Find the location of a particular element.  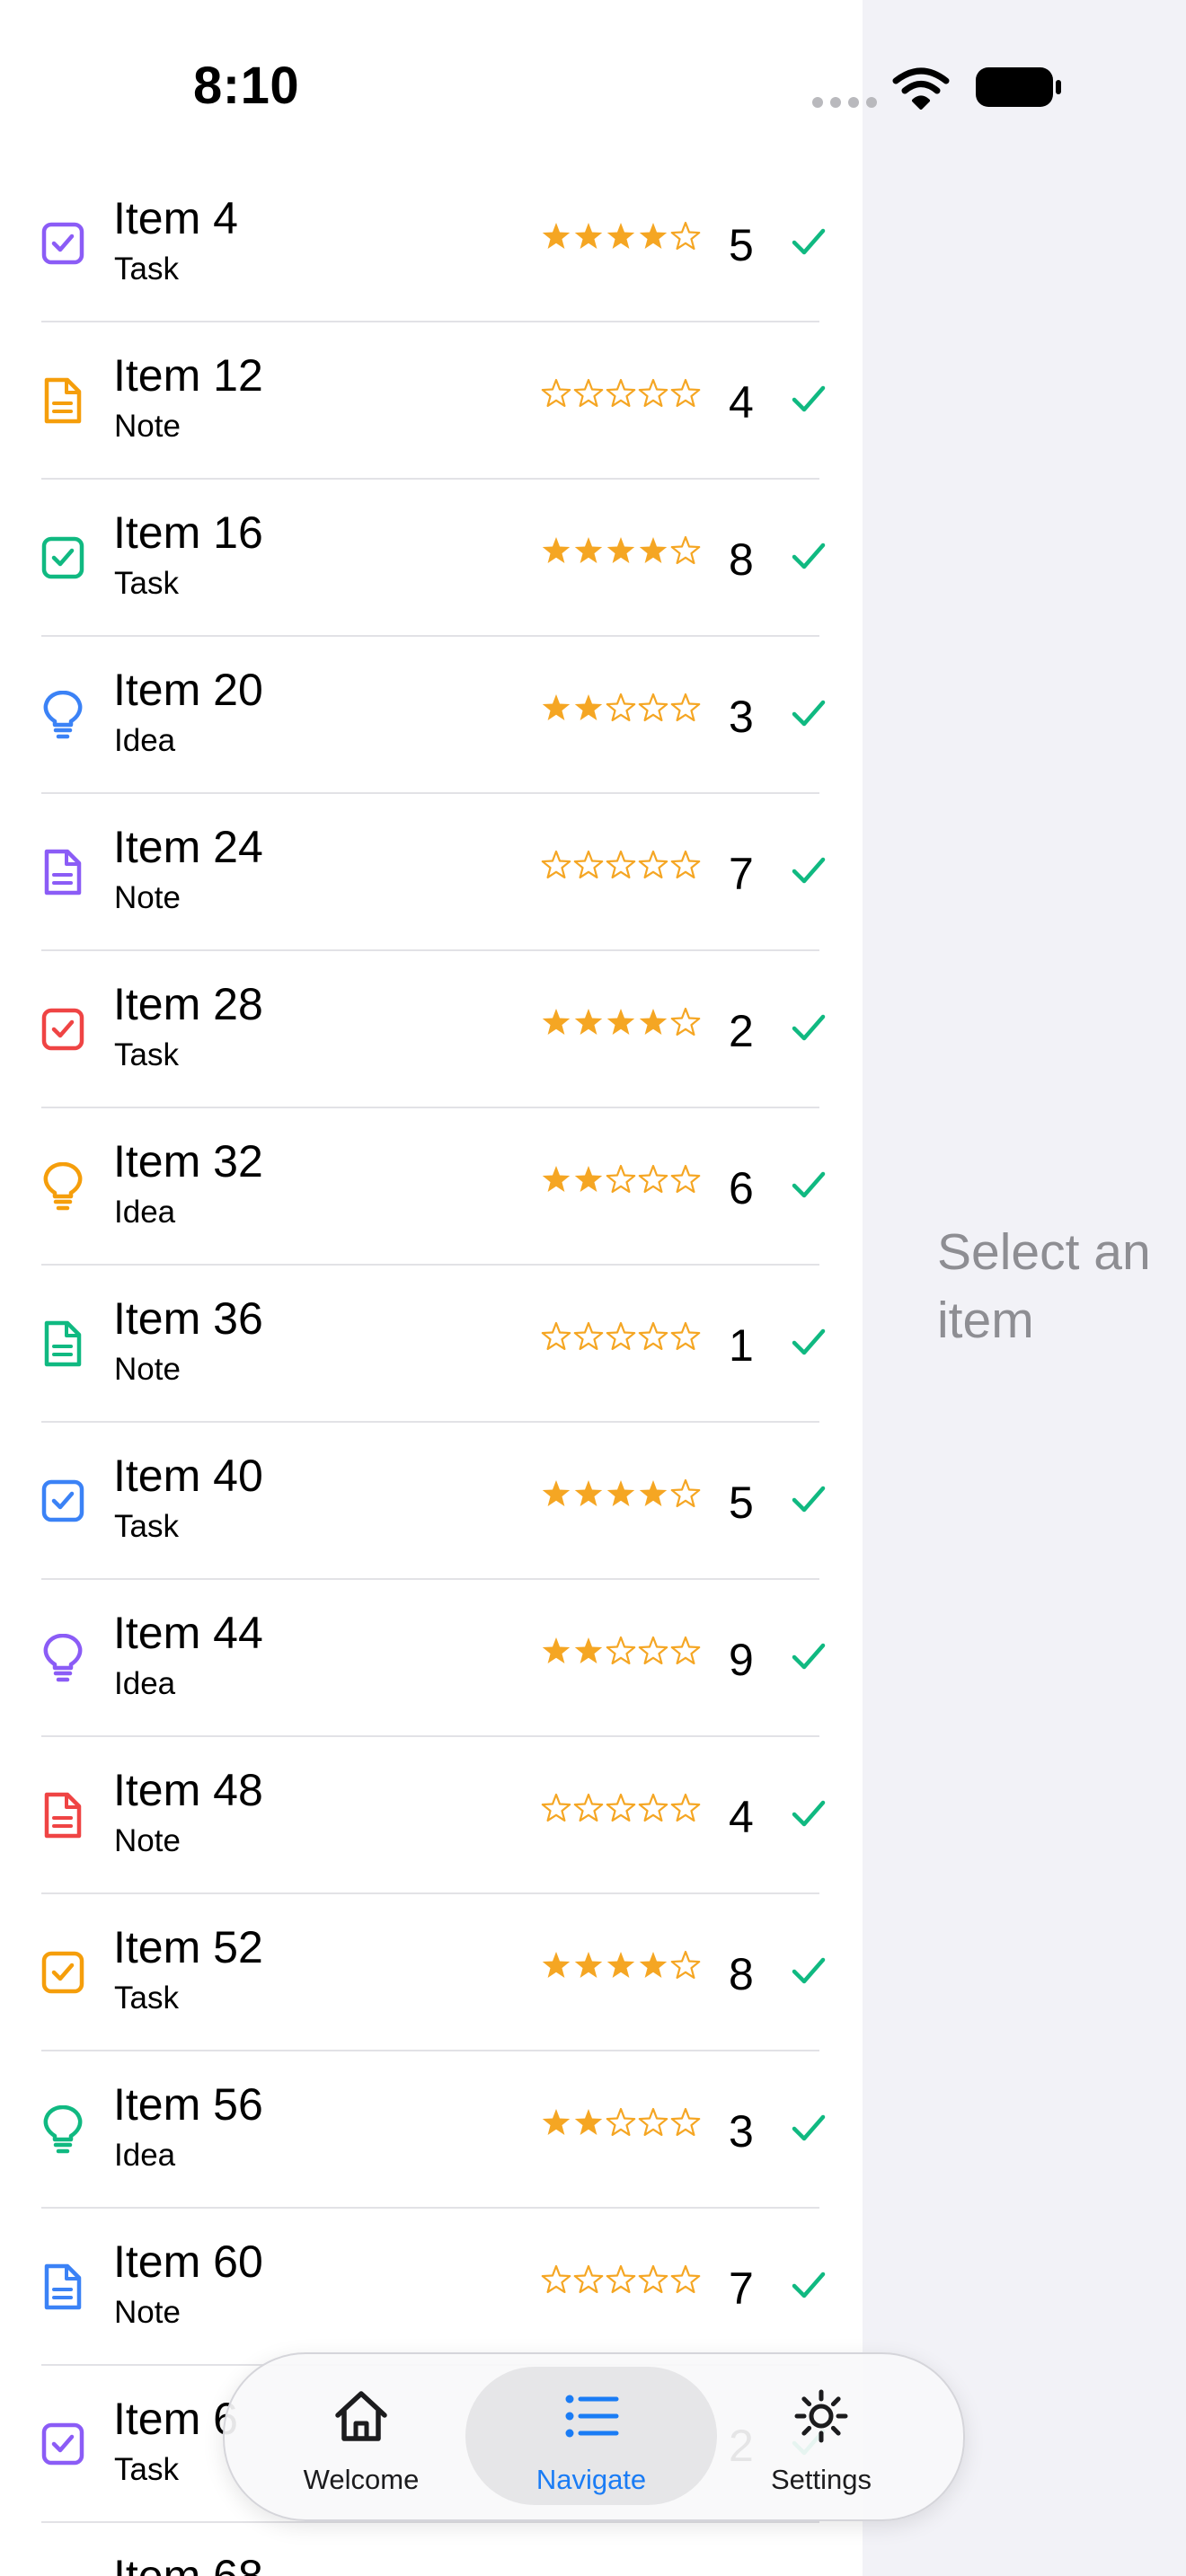

list-row: Item 48 Note 4 is located at coordinates (433, 1815).